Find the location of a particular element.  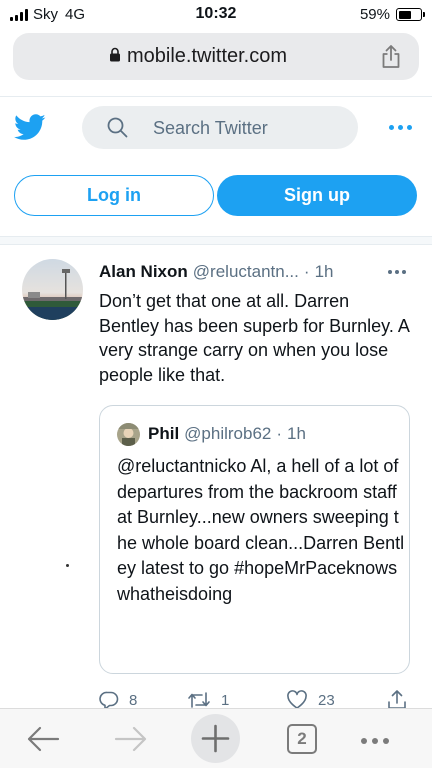

reply-count: 8 is located at coordinates (133, 700).